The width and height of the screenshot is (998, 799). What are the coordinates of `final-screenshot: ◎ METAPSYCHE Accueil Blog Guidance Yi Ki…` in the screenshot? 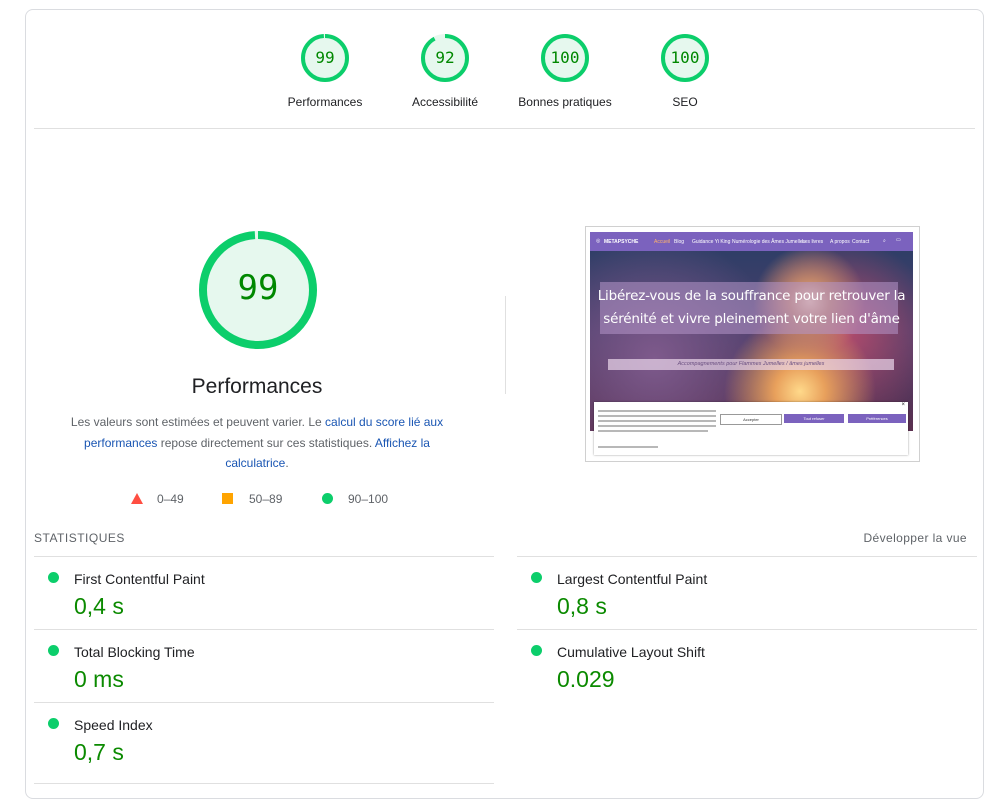 It's located at (752, 344).